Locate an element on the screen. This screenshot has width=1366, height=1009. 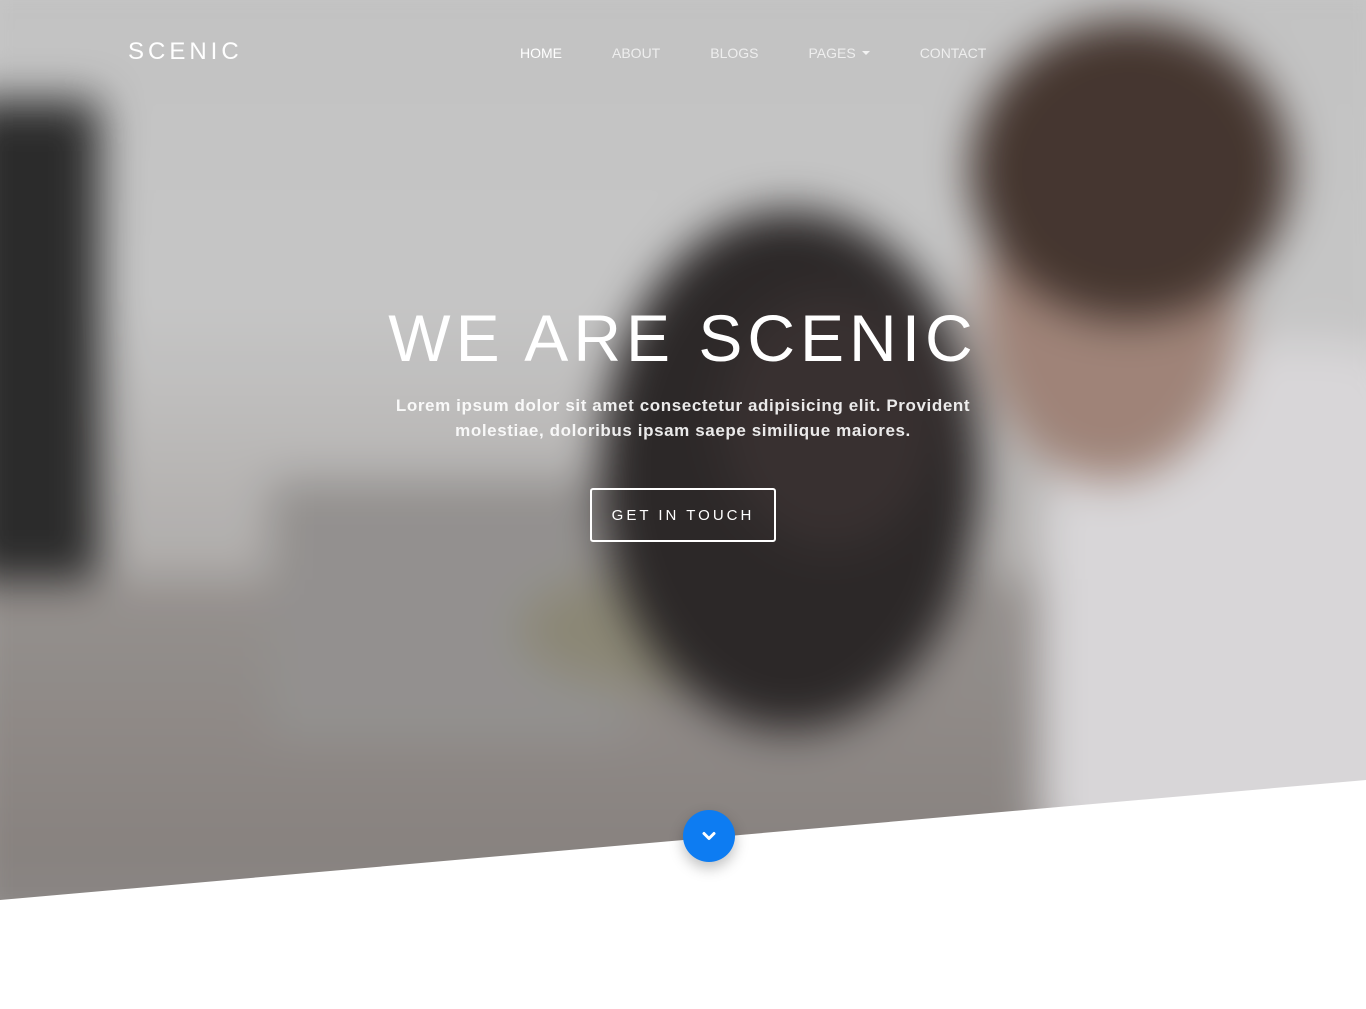
brand-logo: SCENIC is located at coordinates (185, 52).